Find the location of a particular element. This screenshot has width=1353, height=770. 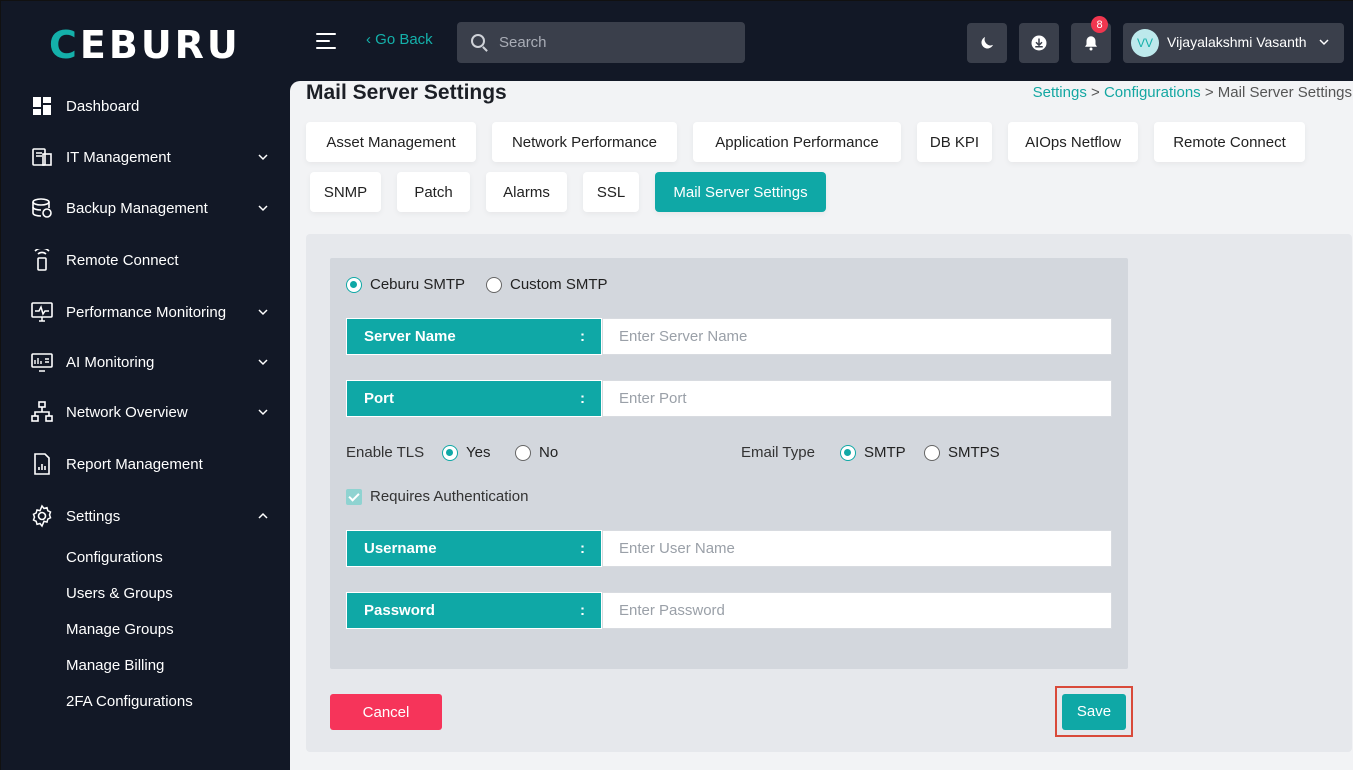

hamburger-menu-icon is located at coordinates (326, 41).